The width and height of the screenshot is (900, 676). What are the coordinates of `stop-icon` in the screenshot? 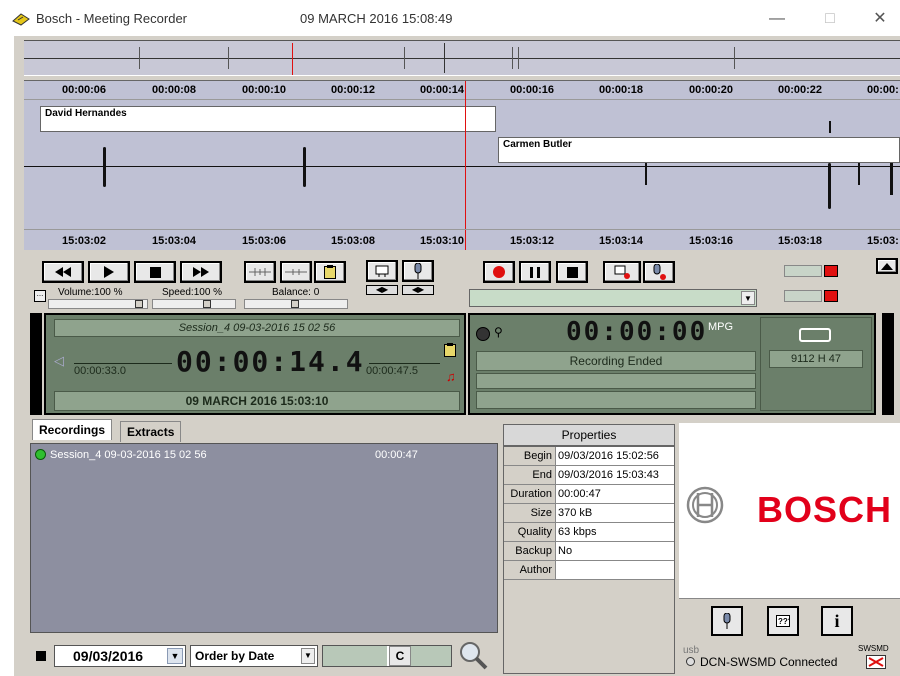 It's located at (572, 272).